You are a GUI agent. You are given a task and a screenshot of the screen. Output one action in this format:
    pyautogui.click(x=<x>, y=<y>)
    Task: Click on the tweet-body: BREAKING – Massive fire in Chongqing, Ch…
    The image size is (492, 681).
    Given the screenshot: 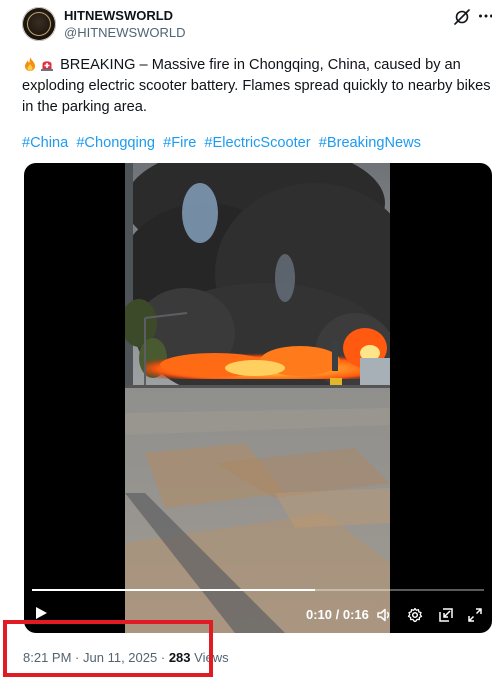 What is the action you would take?
    pyautogui.click(x=256, y=86)
    